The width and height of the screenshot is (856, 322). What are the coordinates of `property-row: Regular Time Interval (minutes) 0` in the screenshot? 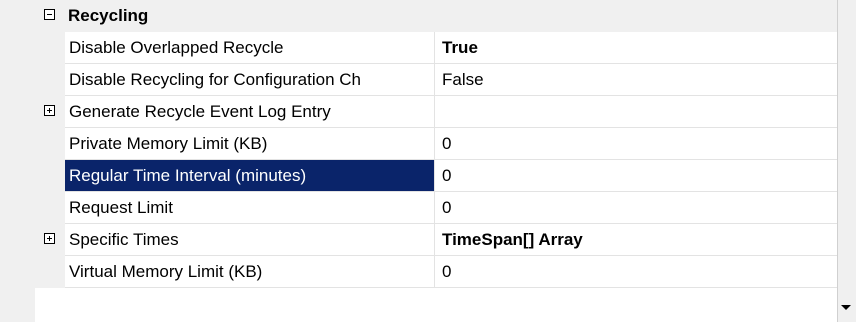 It's located at (436, 176).